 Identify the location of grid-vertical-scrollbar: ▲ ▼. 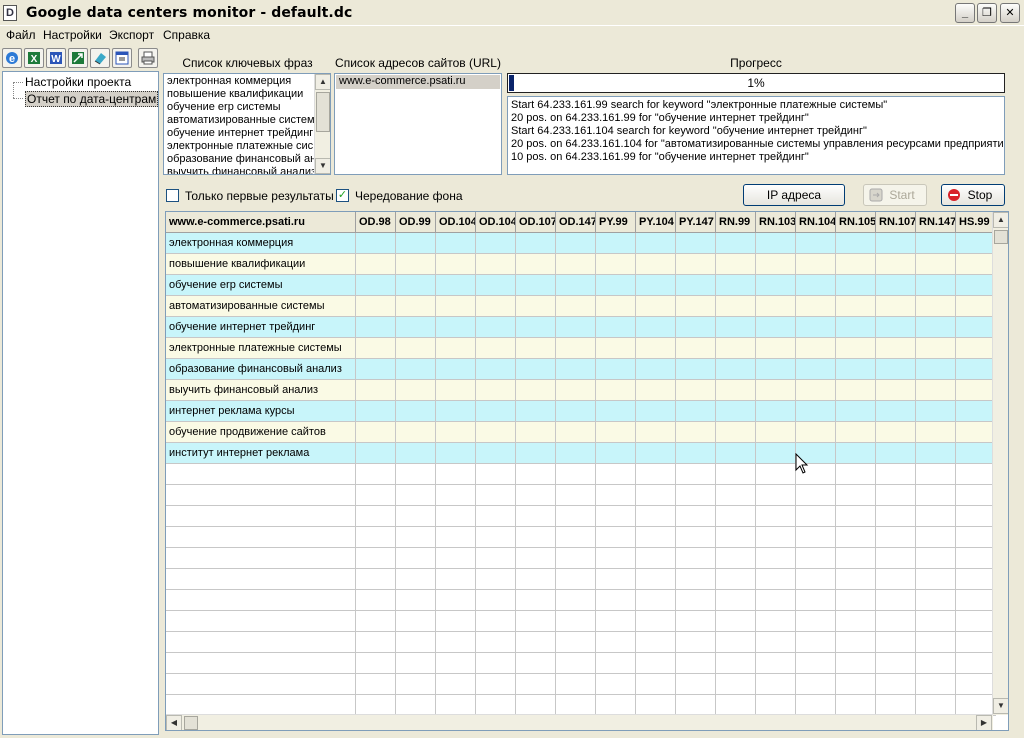
(1000, 463).